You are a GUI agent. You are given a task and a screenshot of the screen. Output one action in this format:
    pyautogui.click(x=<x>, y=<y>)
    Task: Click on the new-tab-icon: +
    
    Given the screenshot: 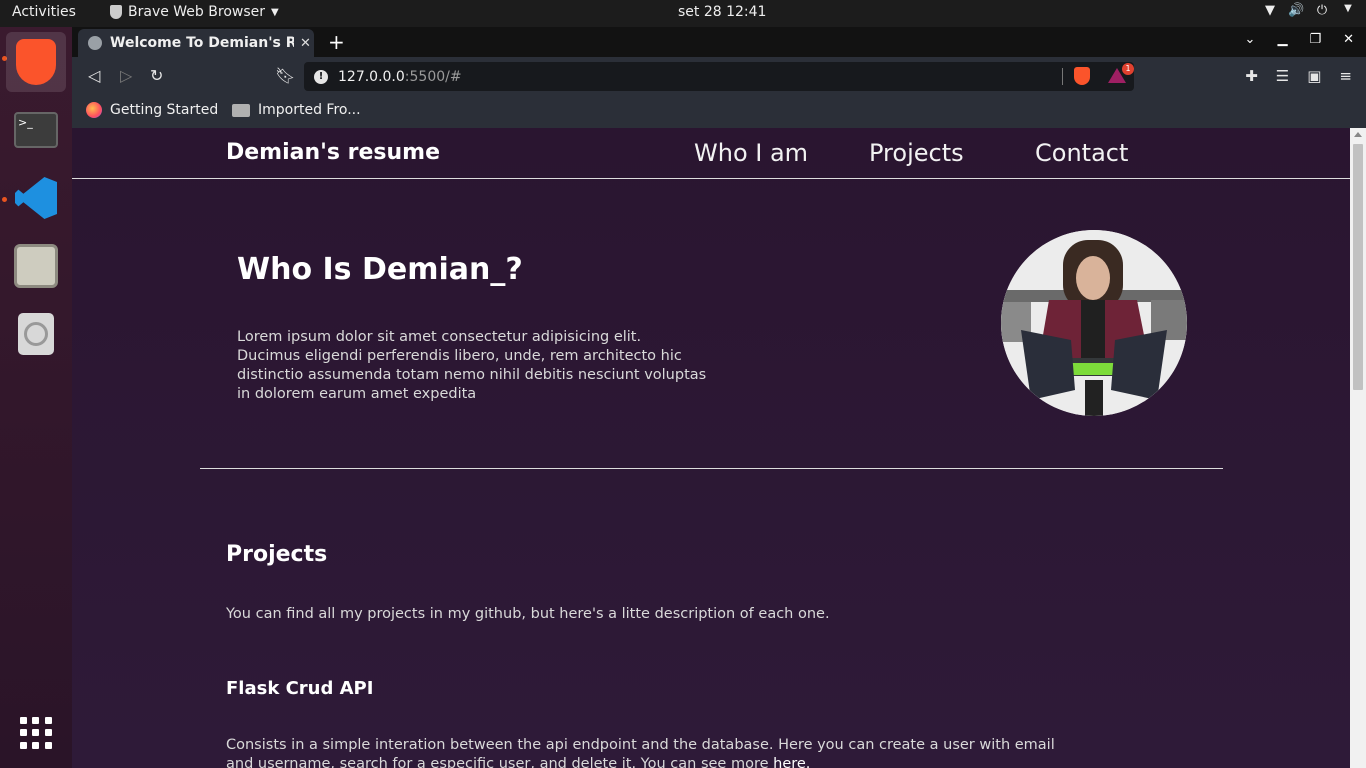 What is the action you would take?
    pyautogui.click(x=336, y=42)
    